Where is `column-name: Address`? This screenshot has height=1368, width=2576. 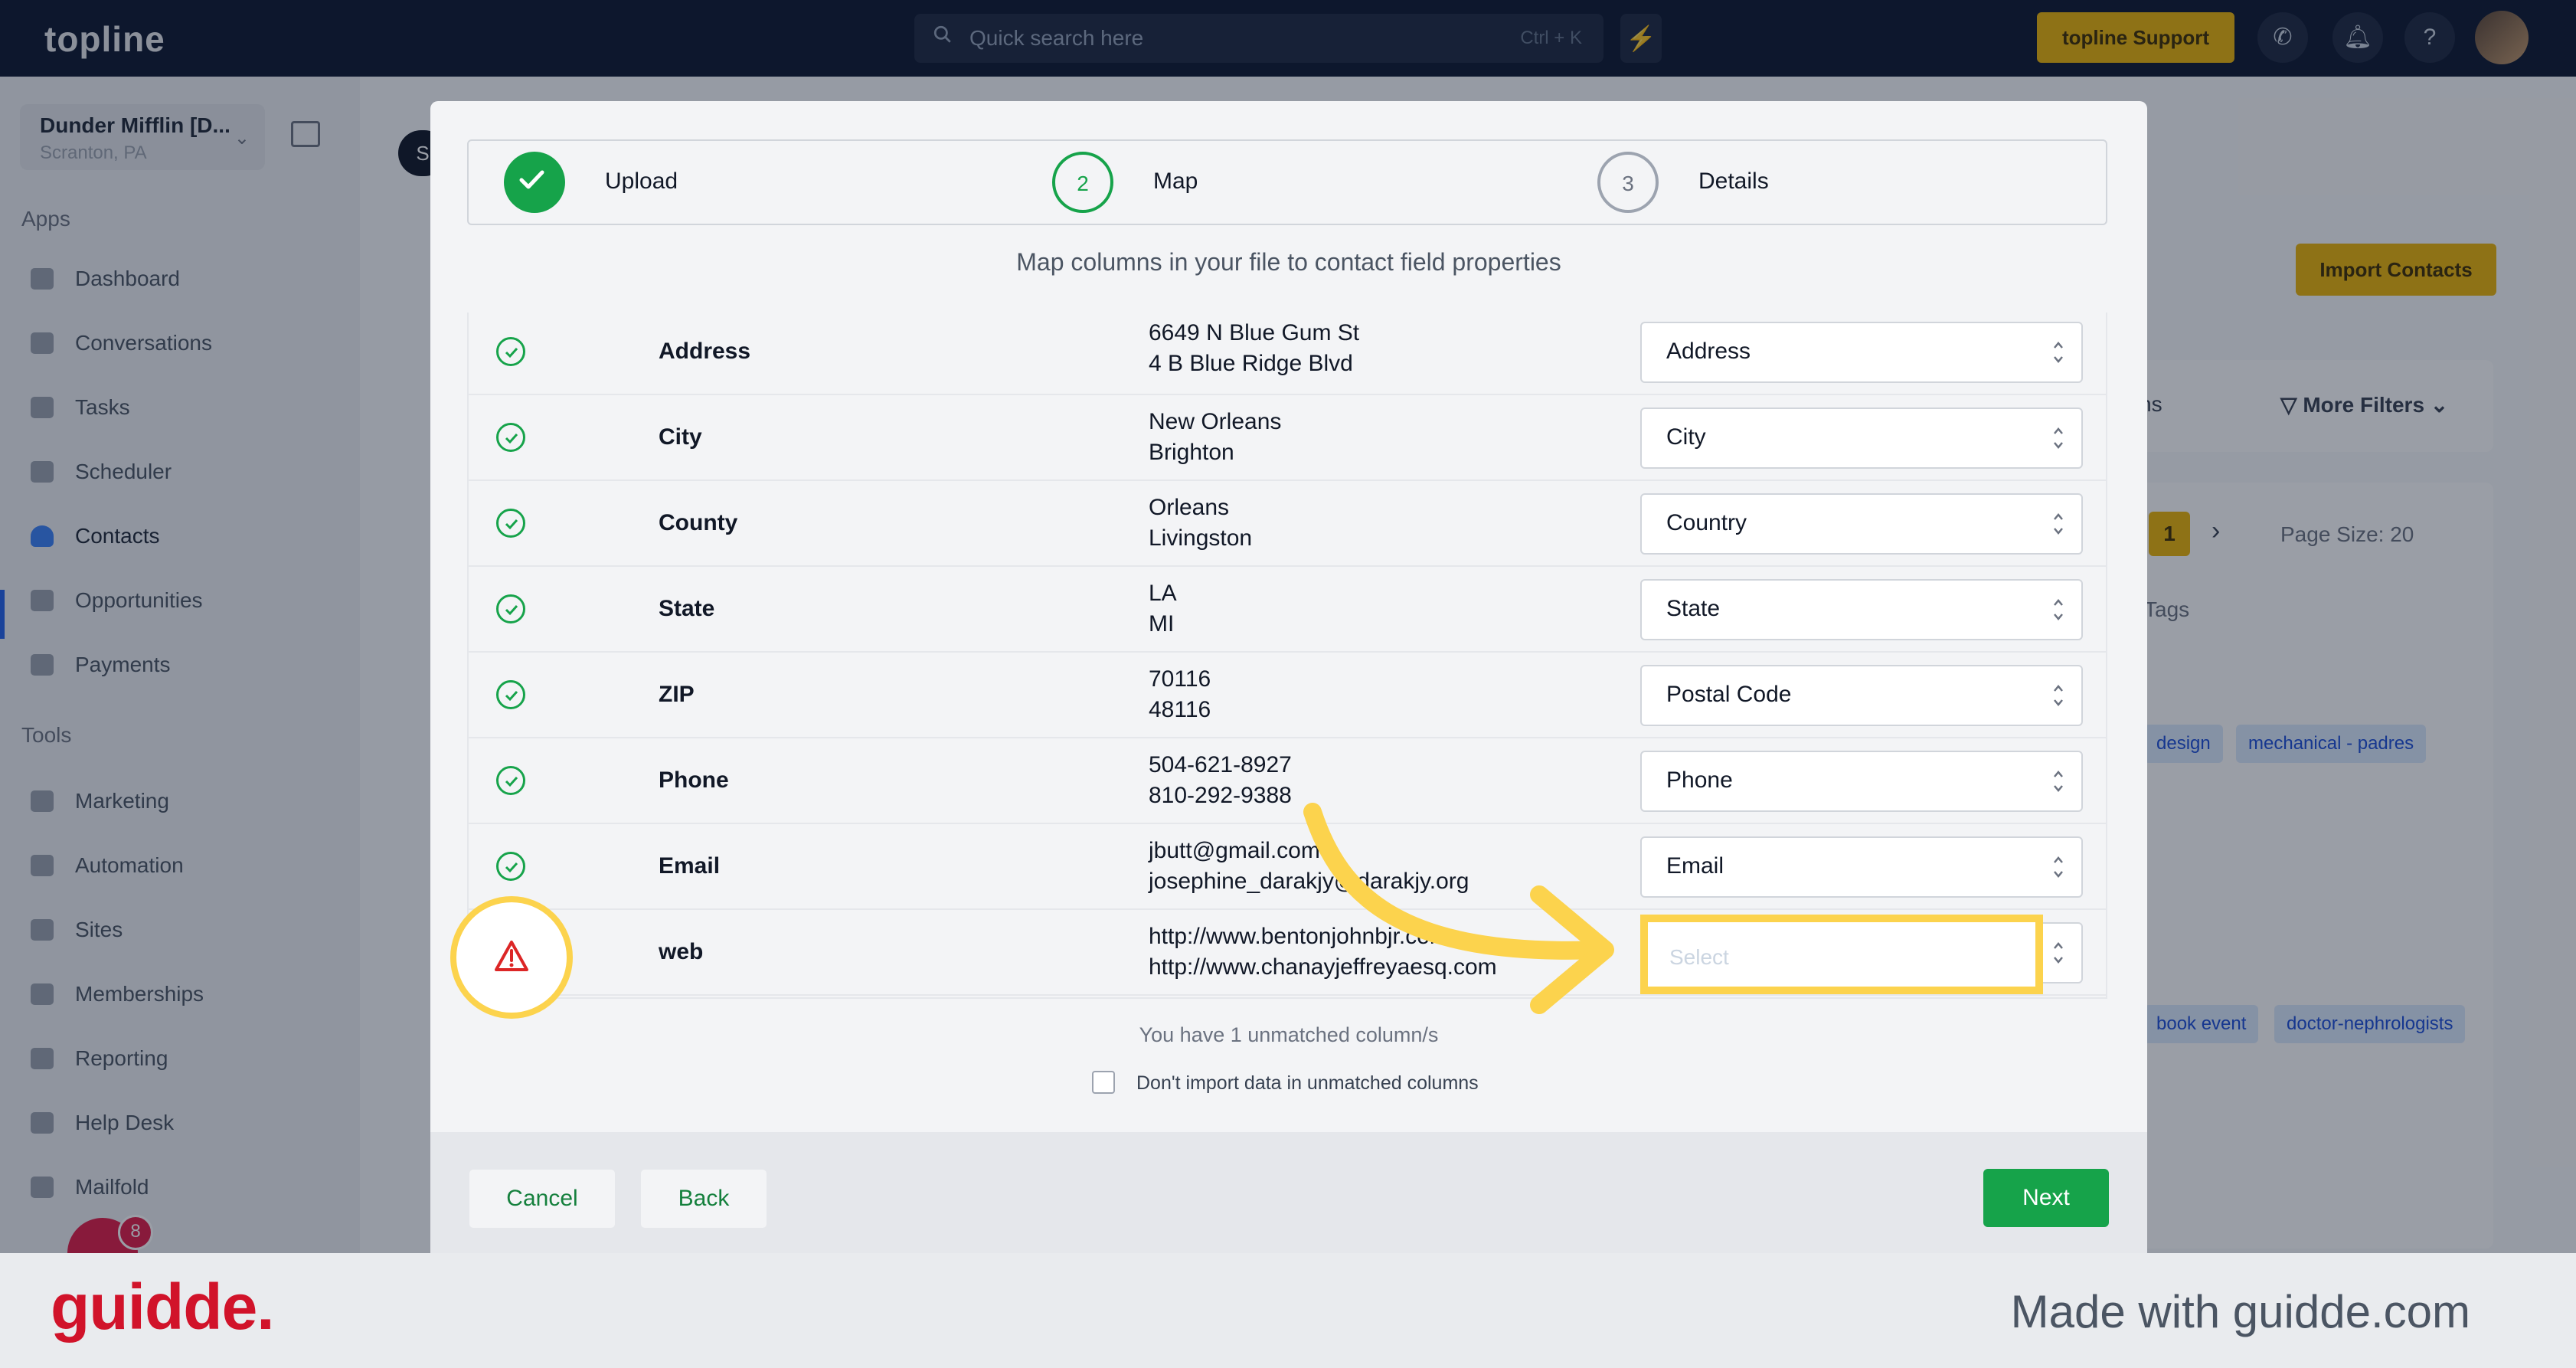 column-name: Address is located at coordinates (705, 351).